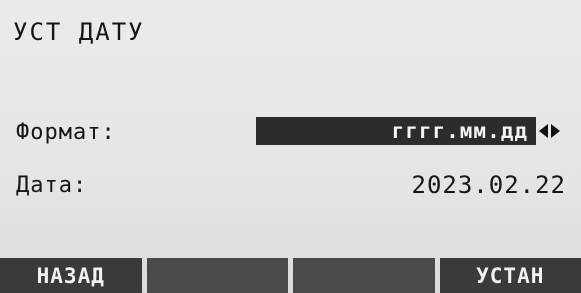 This screenshot has height=293, width=581. What do you see at coordinates (52, 185) in the screenshot?
I see `date-label: Дата:` at bounding box center [52, 185].